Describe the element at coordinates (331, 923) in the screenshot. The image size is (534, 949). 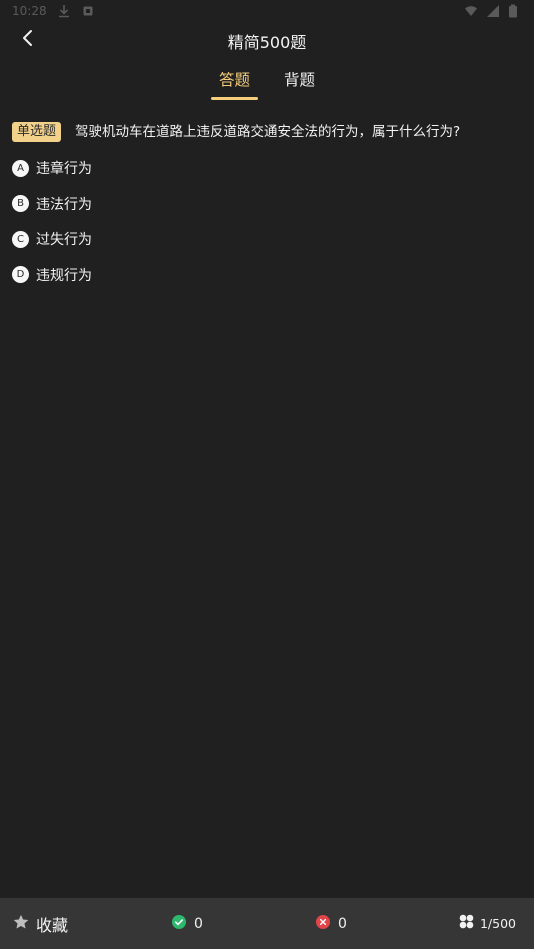
I see `wrong-counter: 0` at that location.